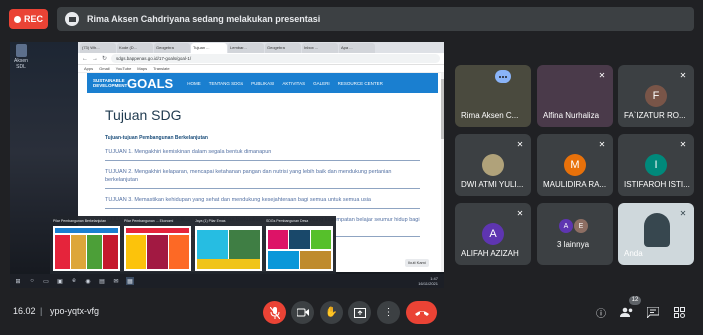  I want to click on file-explorer-icon: ▣, so click(60, 281).